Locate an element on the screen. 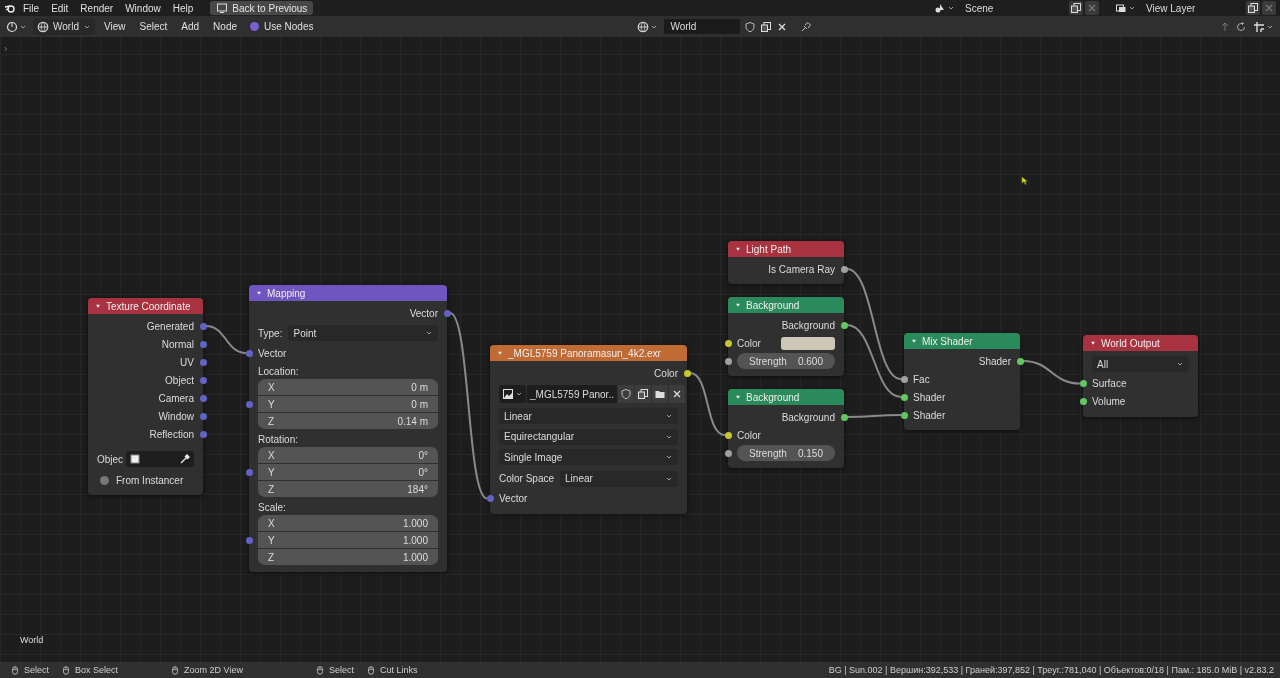 The width and height of the screenshot is (1280, 678). dropdown: Point is located at coordinates (363, 333).